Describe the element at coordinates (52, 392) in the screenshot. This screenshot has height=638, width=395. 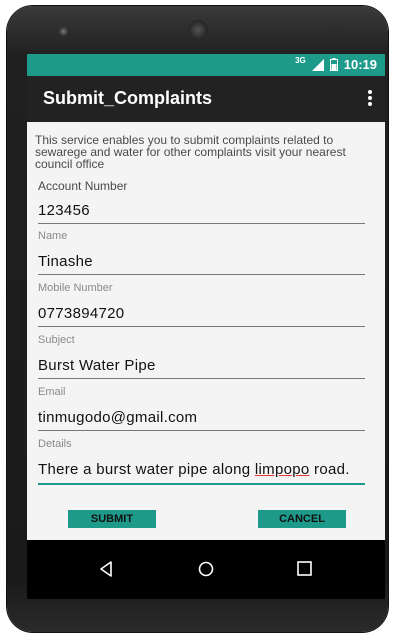
I see `email-label: Email` at that location.